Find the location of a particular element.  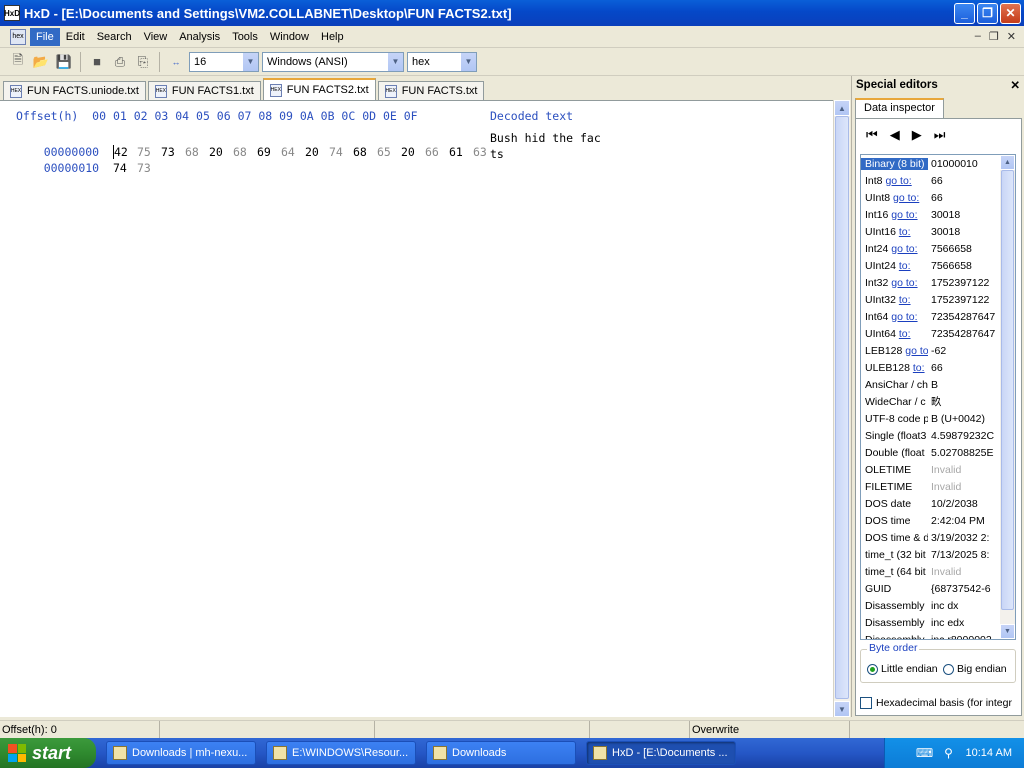

inspector-row: time_t (32 bit 7/13/2025 8: is located at coordinates (938, 554).